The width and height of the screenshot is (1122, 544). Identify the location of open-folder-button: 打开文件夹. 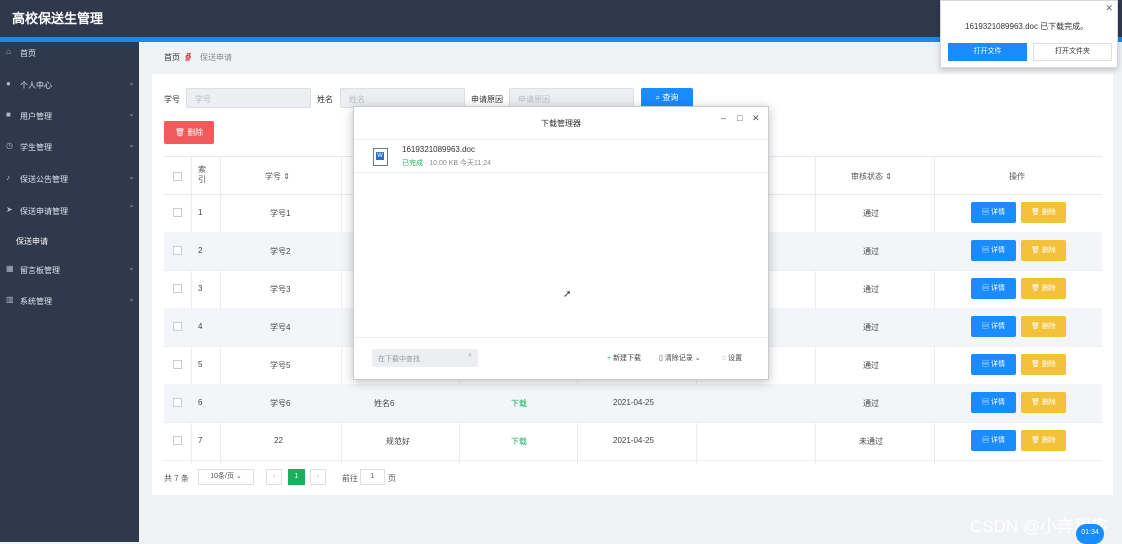
(1072, 52).